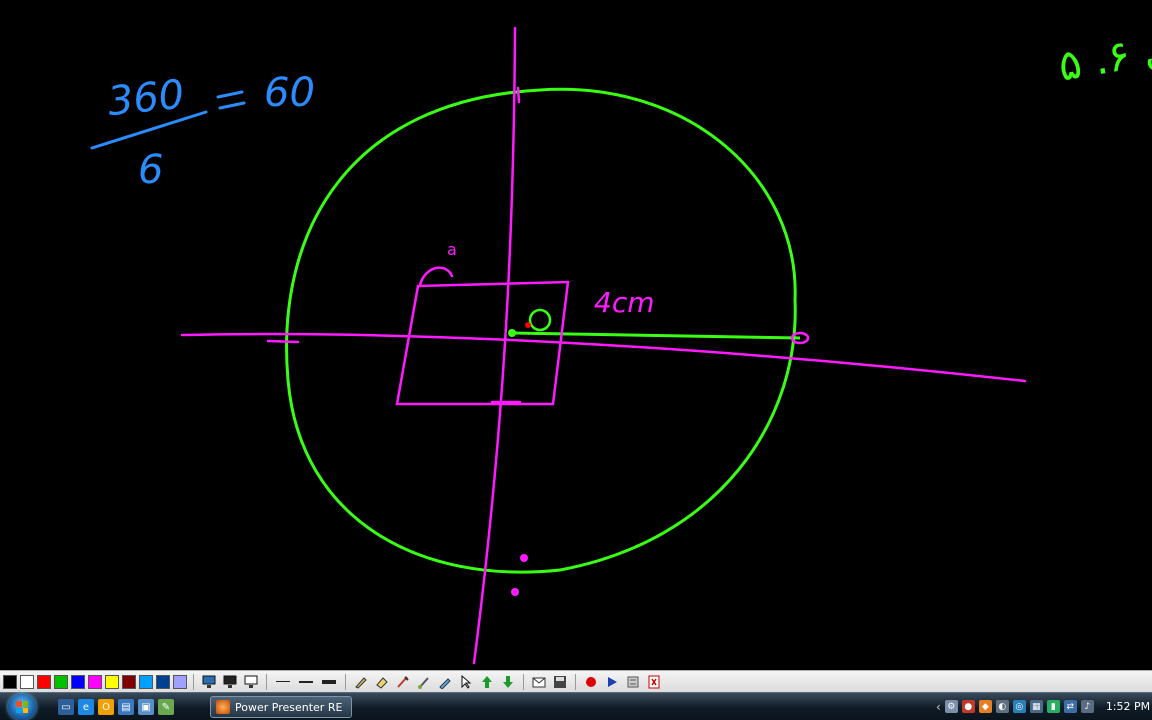 Image resolution: width=1152 pixels, height=720 pixels. I want to click on result-text: 60, so click(289, 93).